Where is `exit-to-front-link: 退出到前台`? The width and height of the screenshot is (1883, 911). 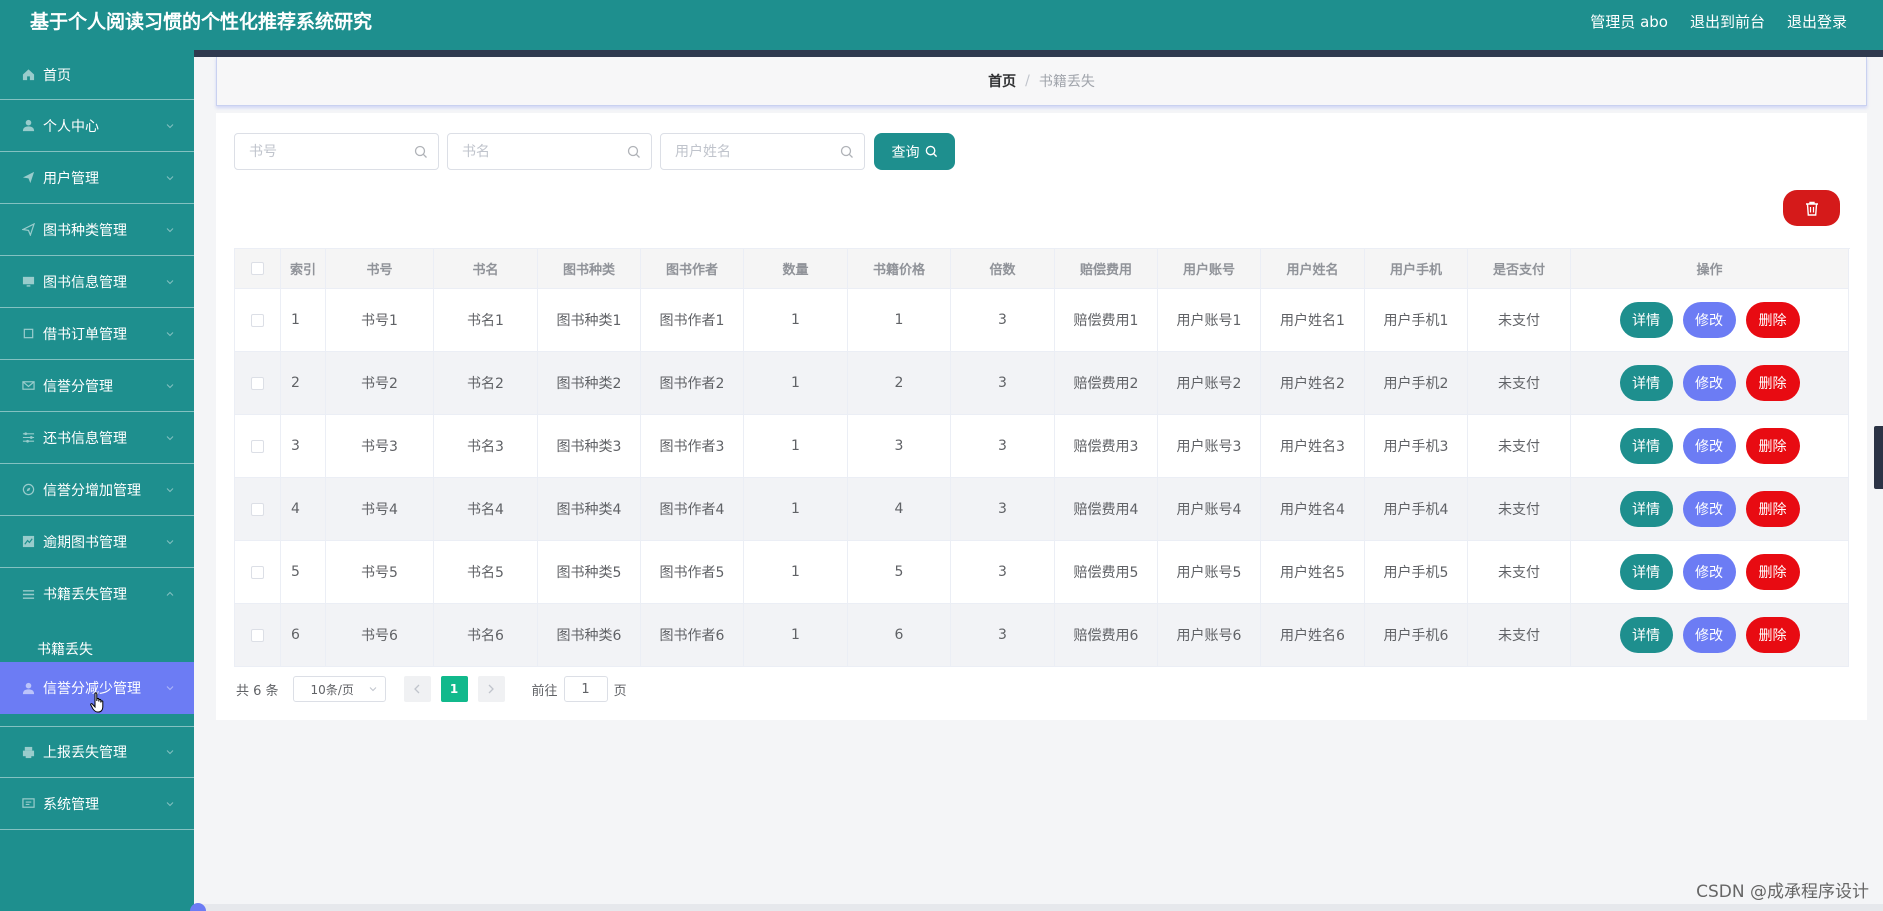
exit-to-front-link: 退出到前台 is located at coordinates (1727, 22).